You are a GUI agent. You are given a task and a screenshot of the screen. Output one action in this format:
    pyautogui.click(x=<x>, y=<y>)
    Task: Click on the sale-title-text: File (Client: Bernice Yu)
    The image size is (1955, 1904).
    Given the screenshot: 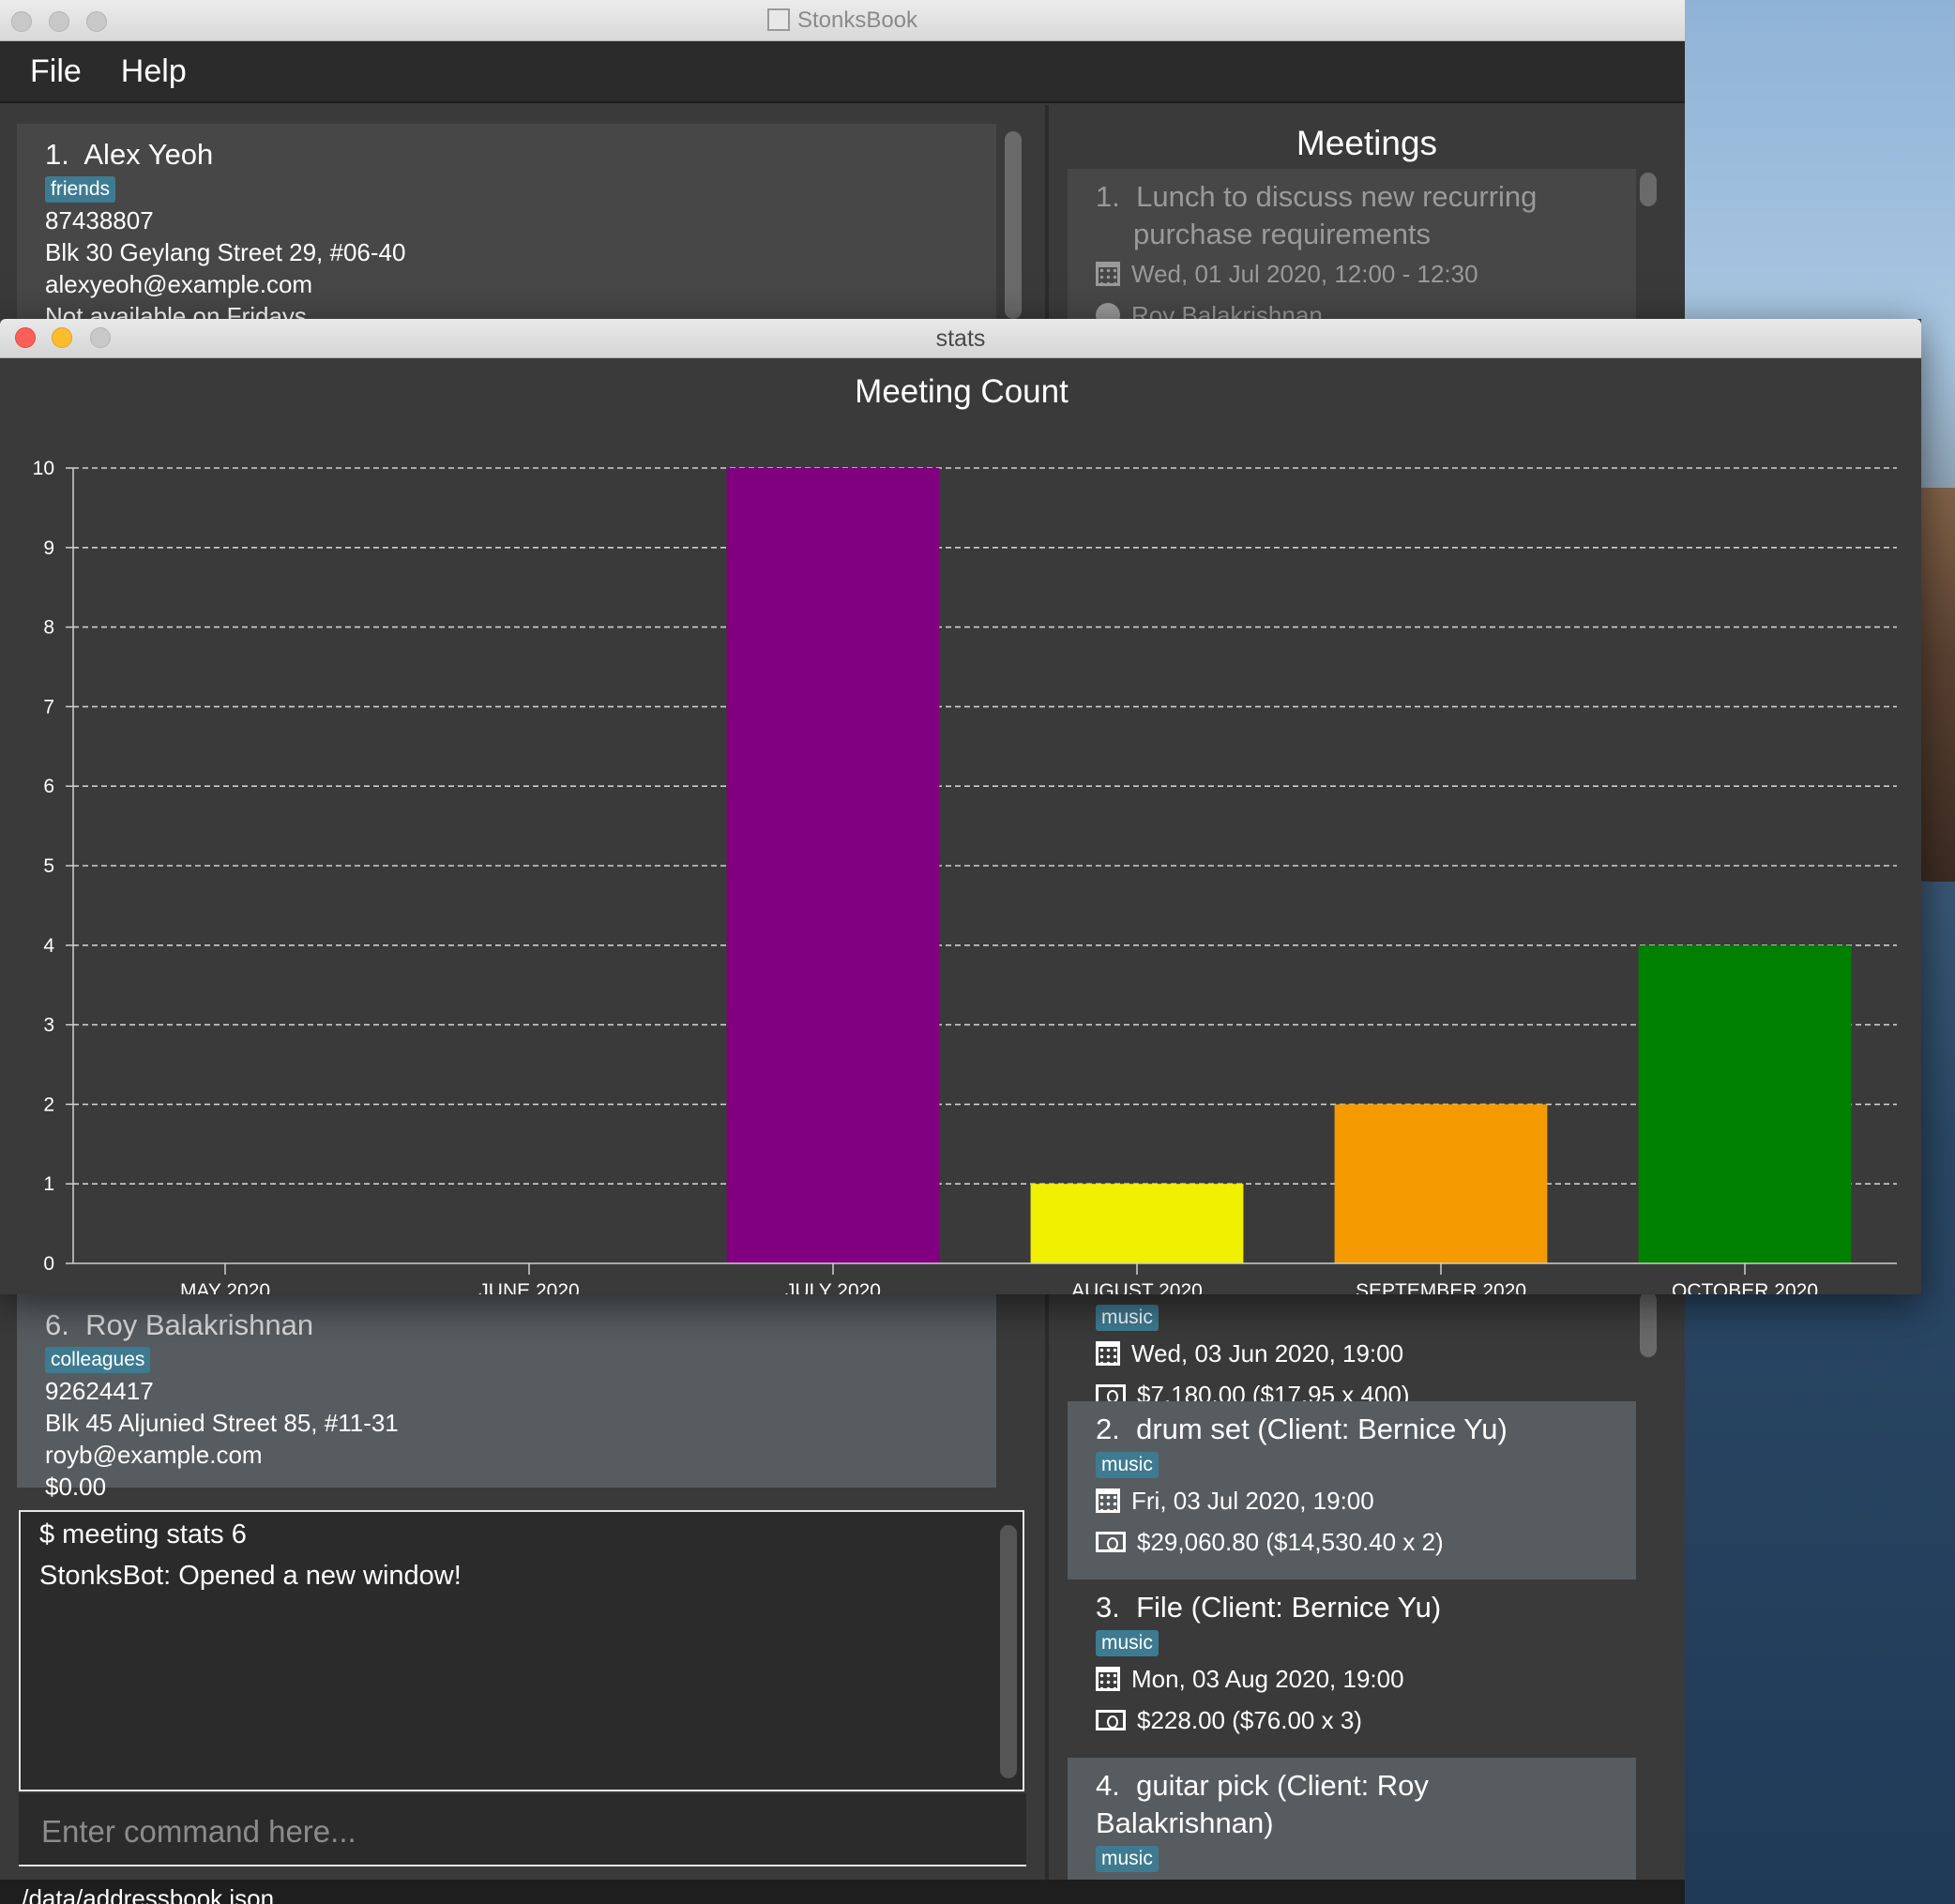 What is the action you would take?
    pyautogui.click(x=1289, y=1607)
    